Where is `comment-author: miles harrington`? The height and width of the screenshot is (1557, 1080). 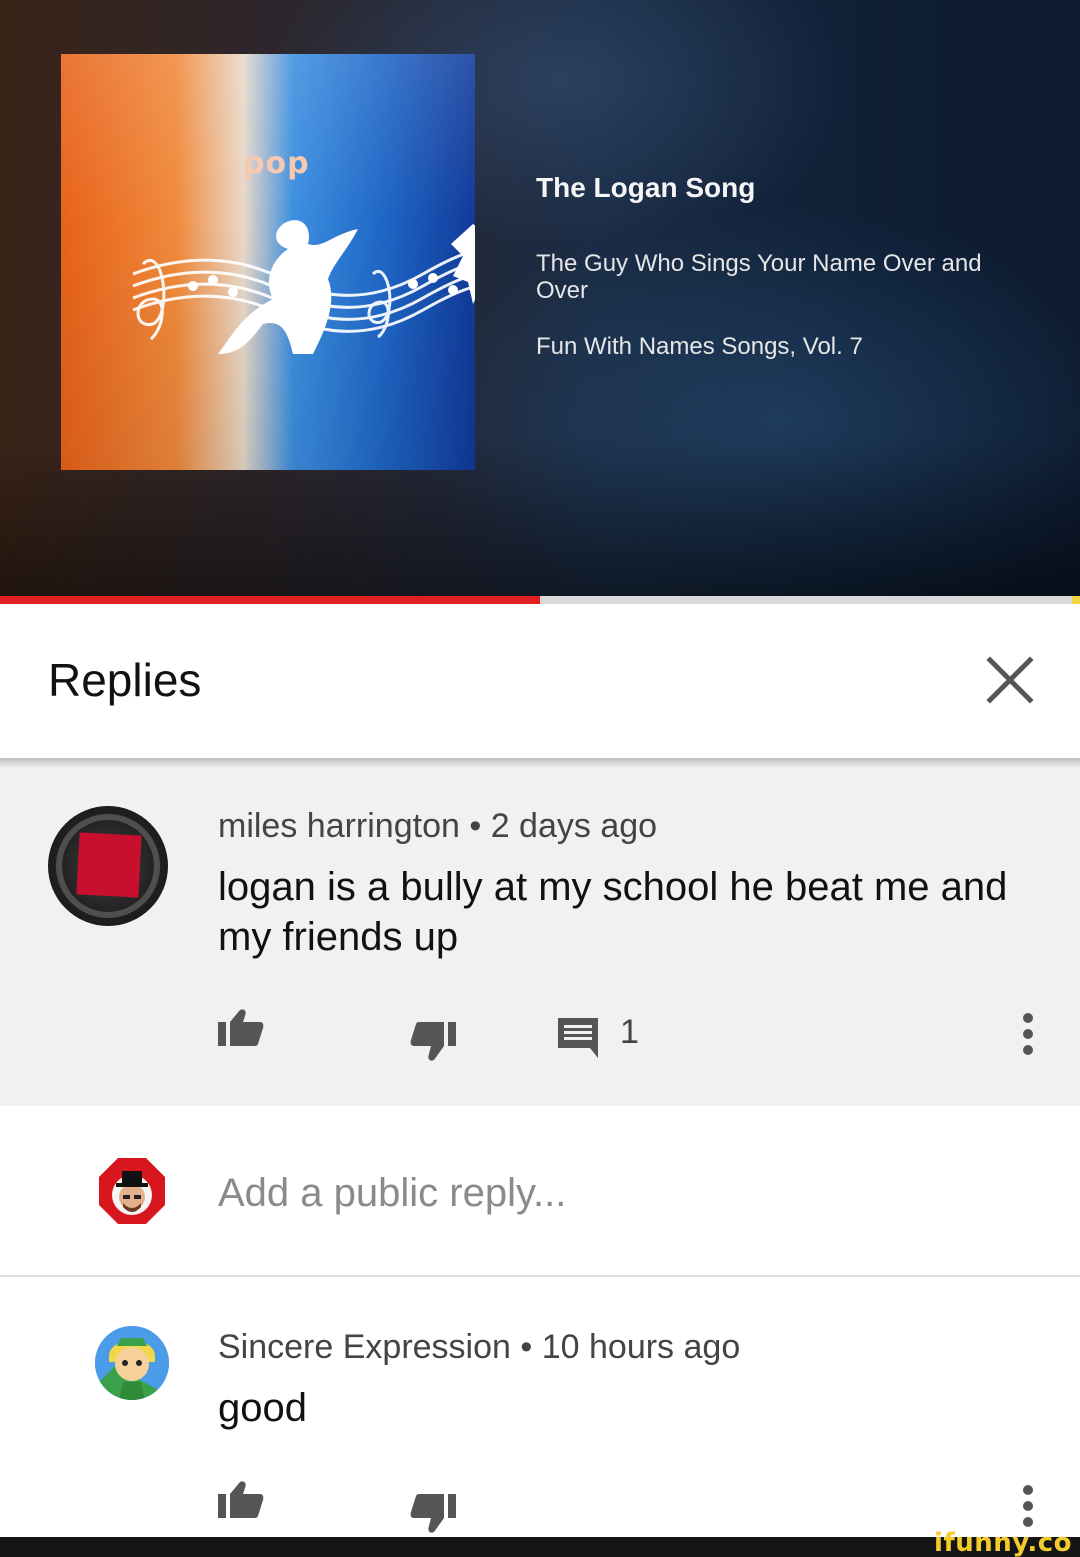
comment-author: miles harrington is located at coordinates (339, 826).